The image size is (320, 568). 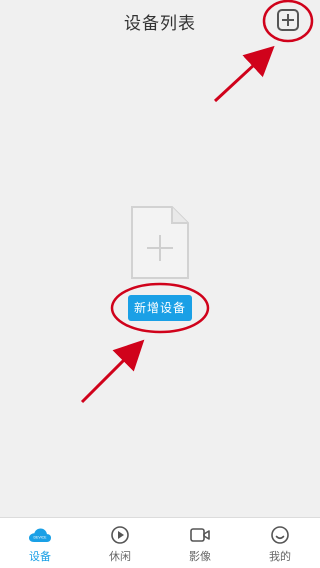 I want to click on cloud-icon: DEVICE, so click(x=40, y=535).